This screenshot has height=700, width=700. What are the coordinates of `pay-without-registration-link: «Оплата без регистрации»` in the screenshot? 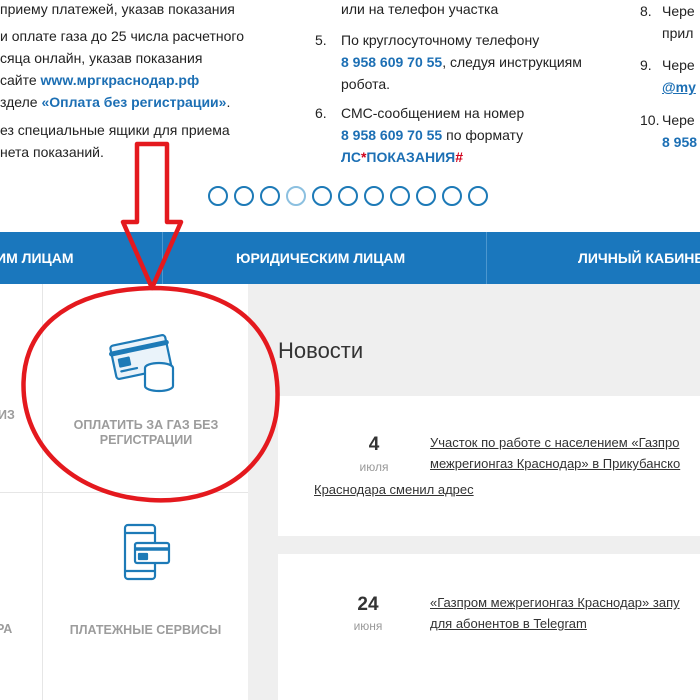 It's located at (133, 102).